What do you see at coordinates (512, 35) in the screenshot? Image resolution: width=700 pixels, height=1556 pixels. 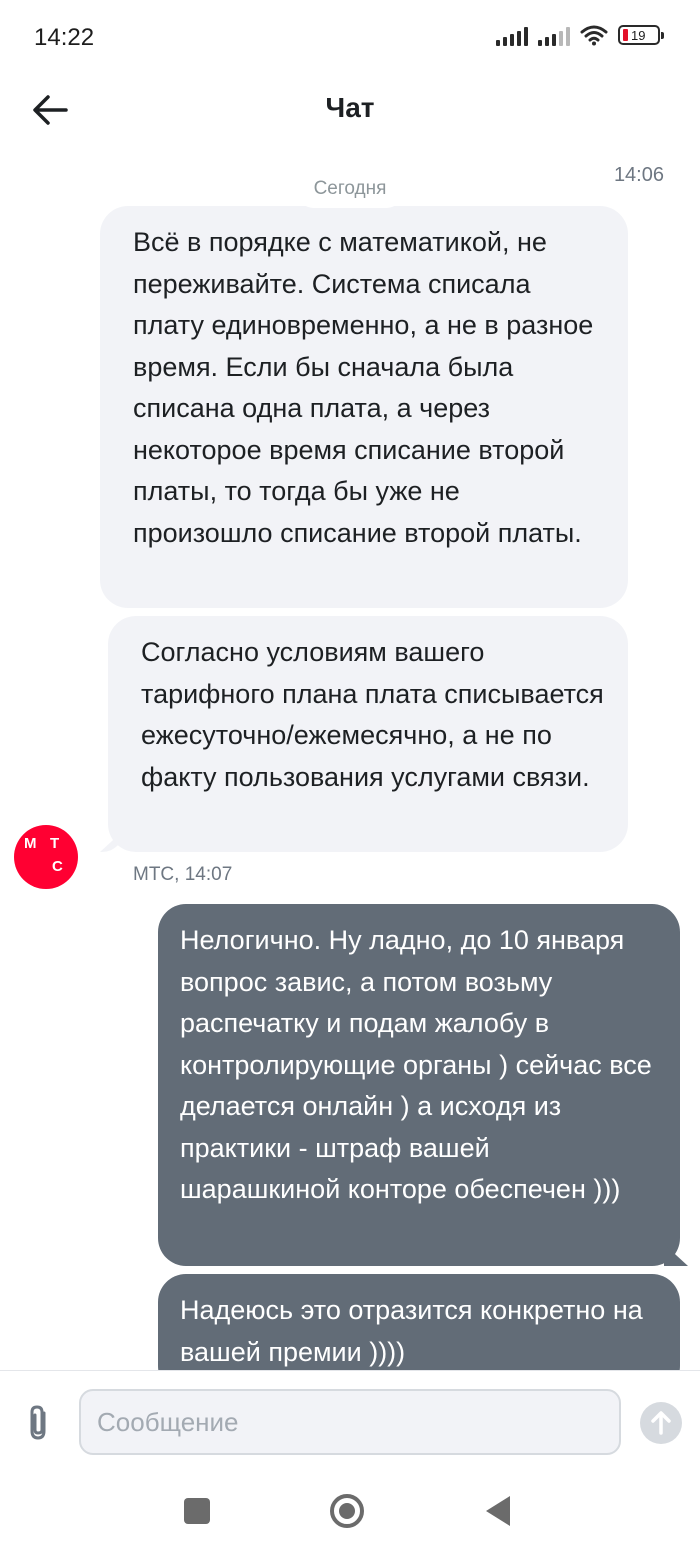 I see `signal-icon` at bounding box center [512, 35].